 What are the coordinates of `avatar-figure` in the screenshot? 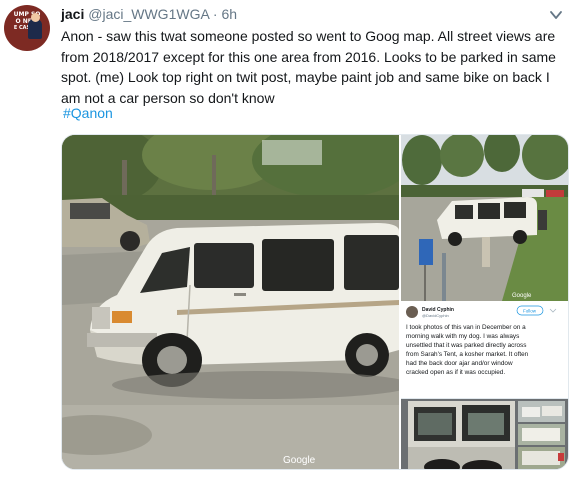 It's located at (35, 29).